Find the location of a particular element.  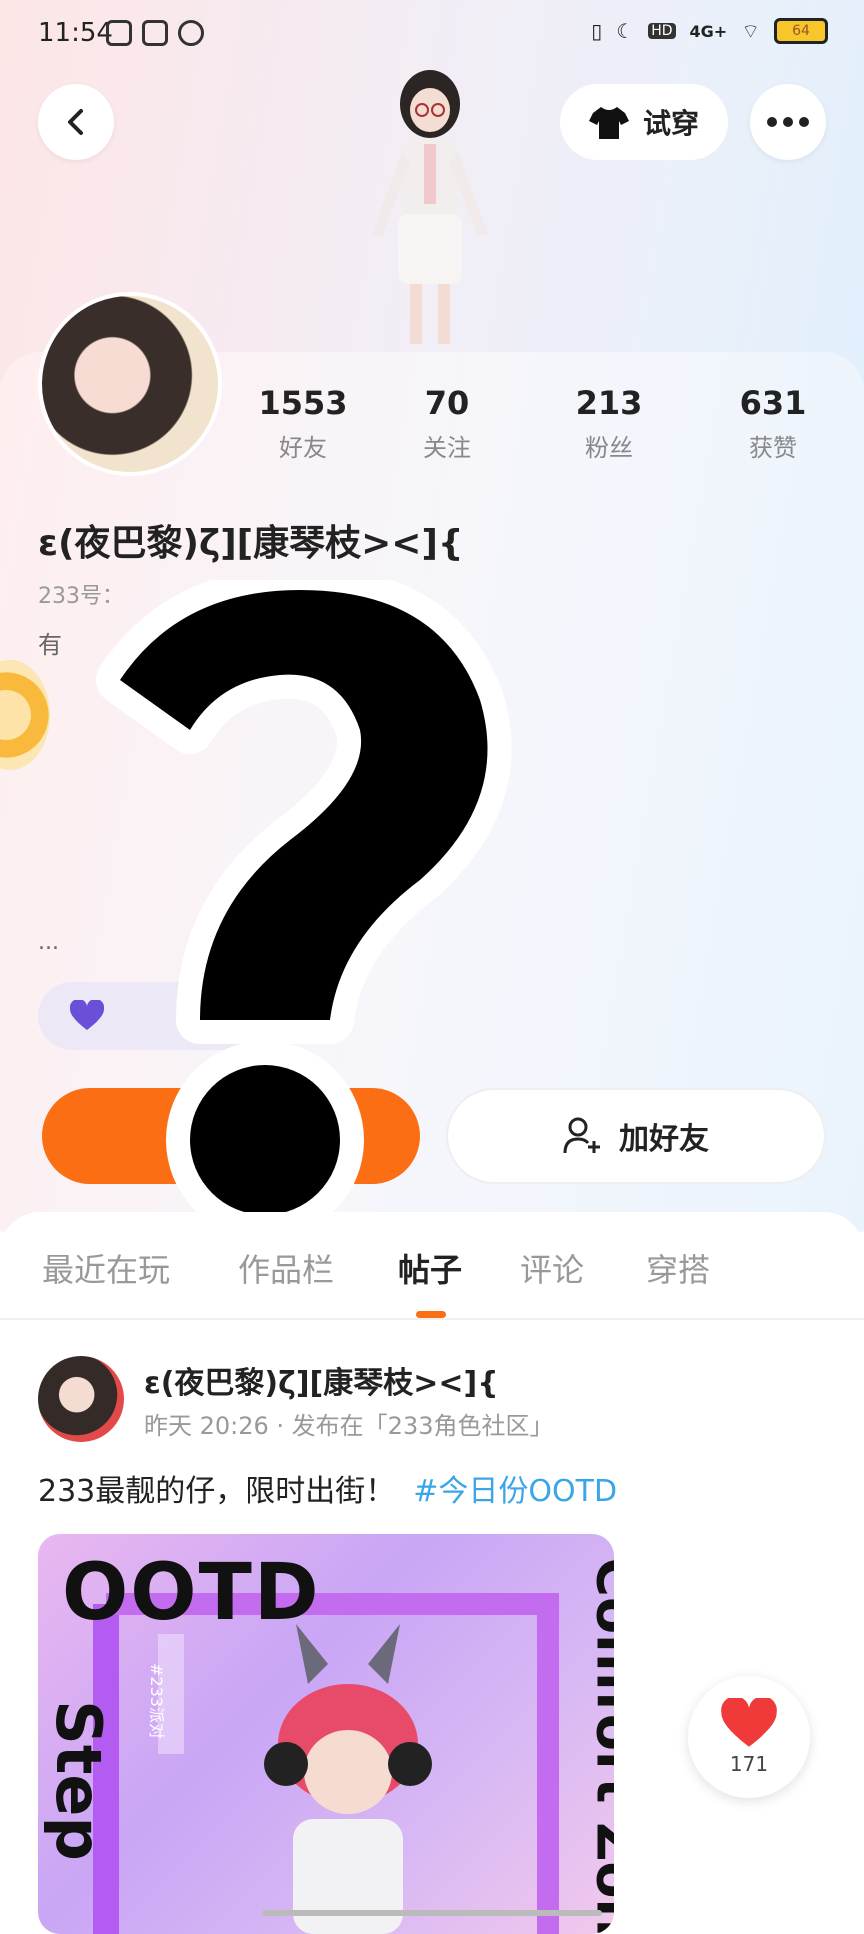

post-text: 233最靓的仔，限时出街！ #今日份OOTD is located at coordinates (327, 1488).